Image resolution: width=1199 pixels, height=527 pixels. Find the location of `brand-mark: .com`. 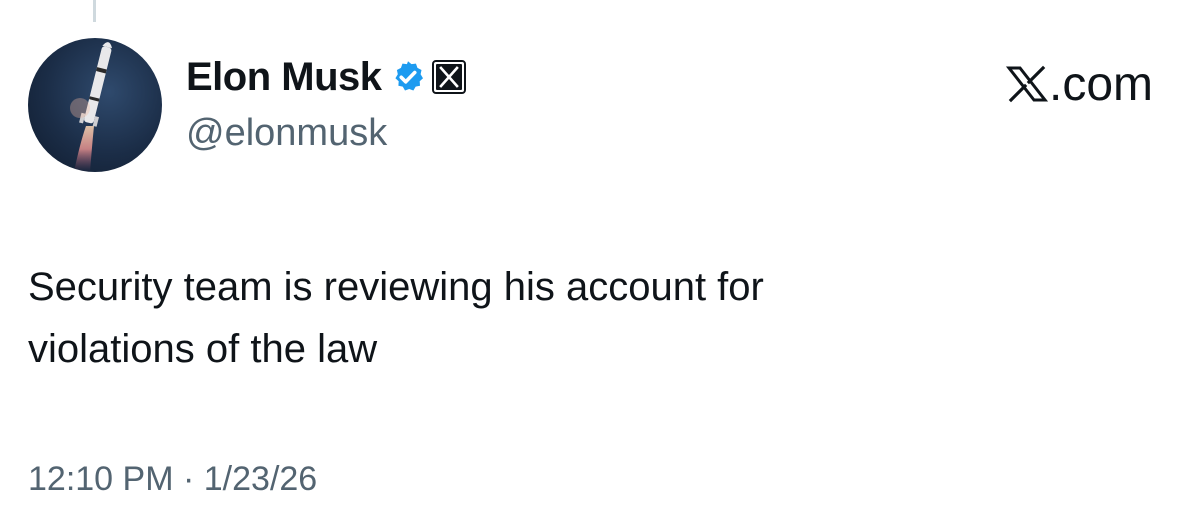

brand-mark: .com is located at coordinates (1079, 84).